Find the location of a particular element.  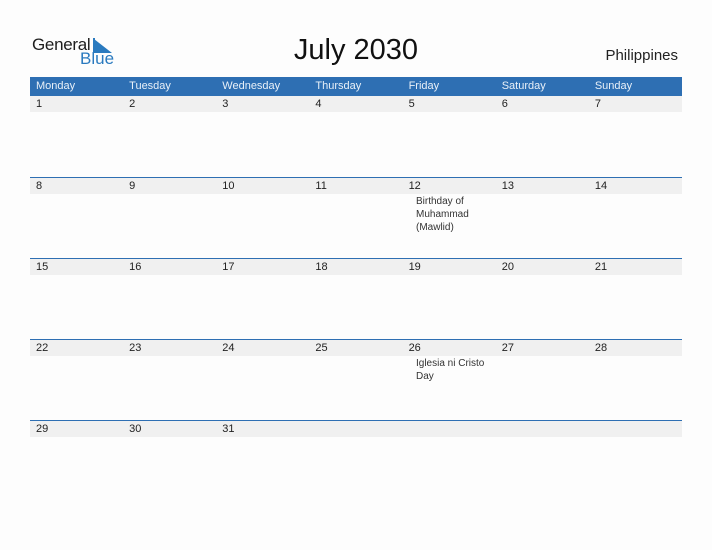

day-number: 1 is located at coordinates (39, 104).